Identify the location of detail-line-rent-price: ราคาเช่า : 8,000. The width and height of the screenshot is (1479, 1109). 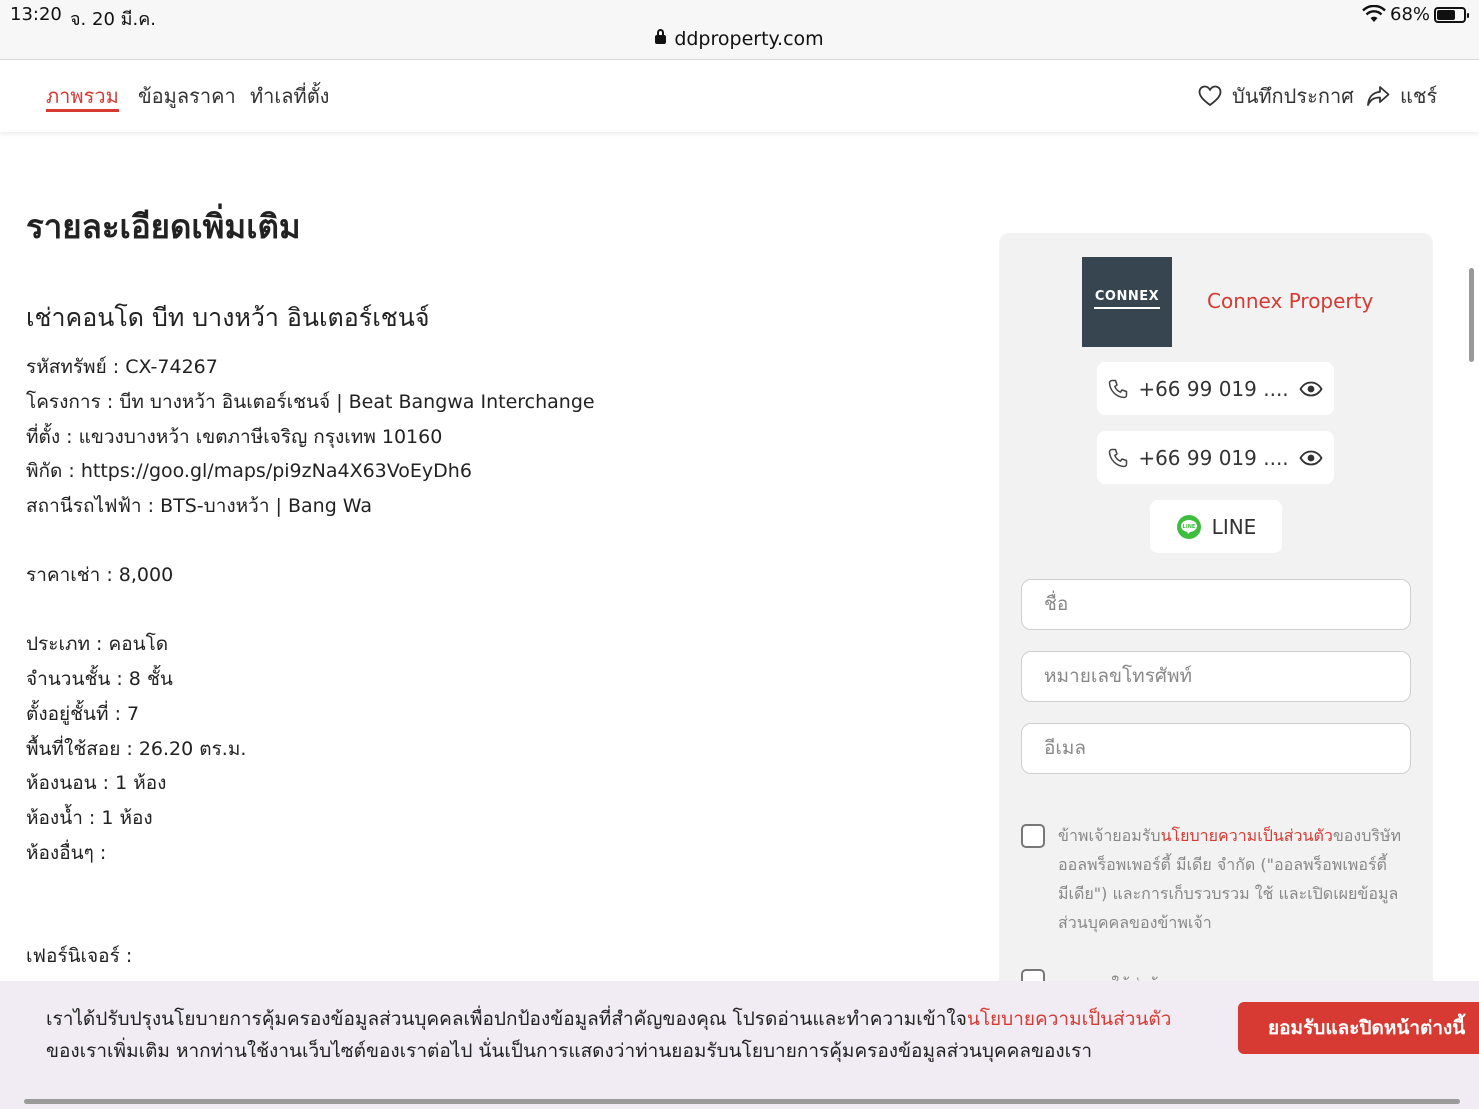
(100, 575).